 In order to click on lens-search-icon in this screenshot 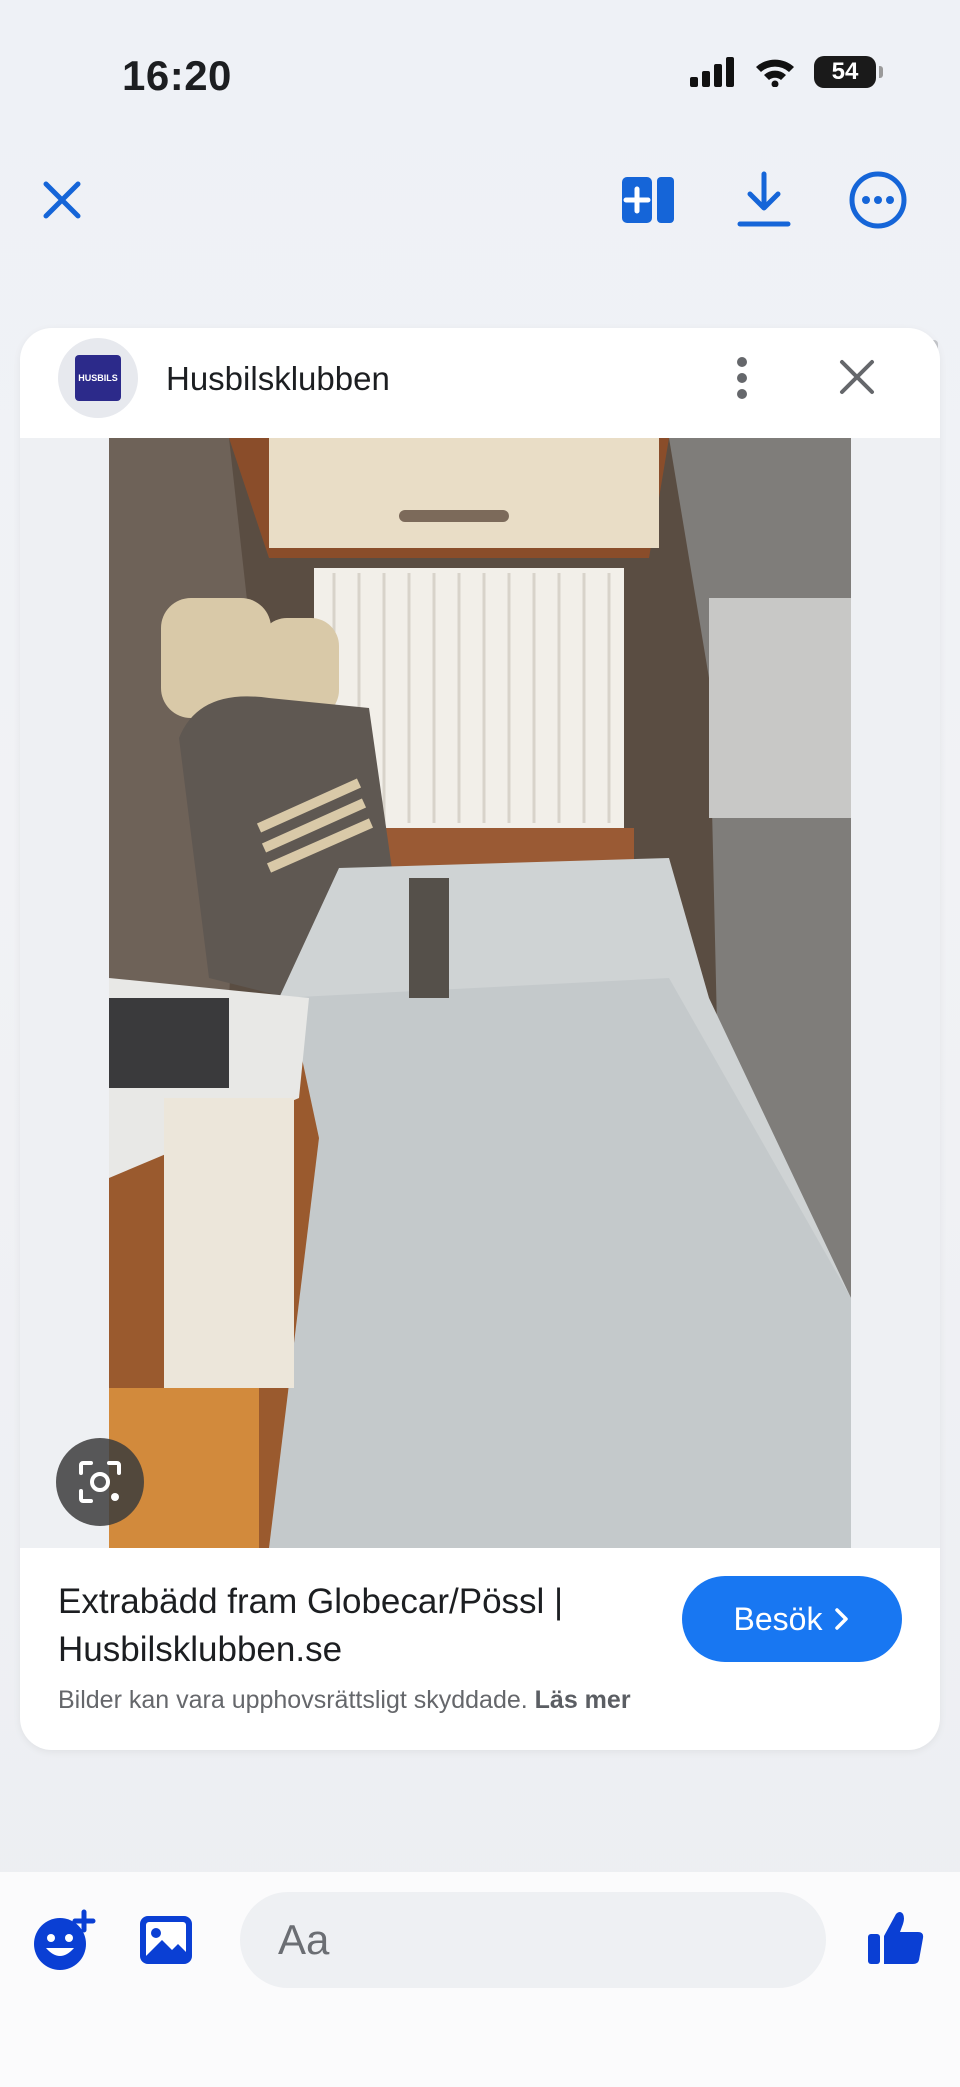, I will do `click(100, 1482)`.